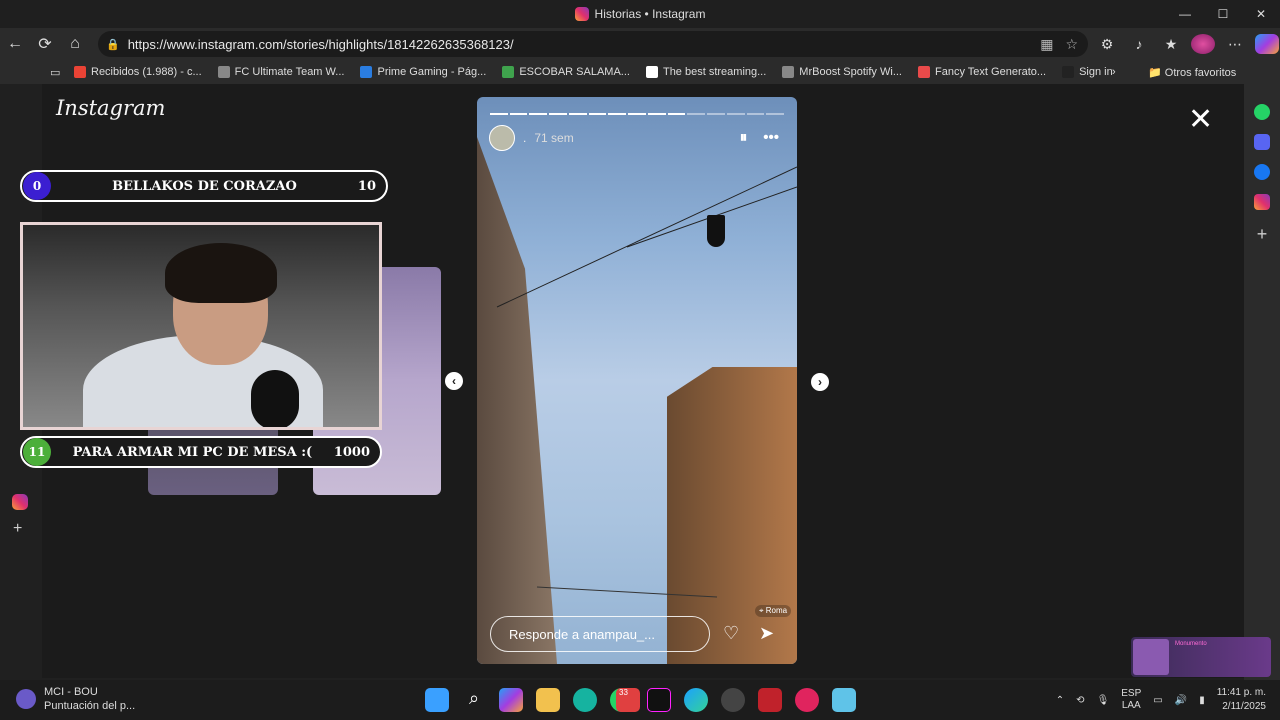 This screenshot has height=720, width=1280. What do you see at coordinates (1185, 14) in the screenshot?
I see `minimize-button: —` at bounding box center [1185, 14].